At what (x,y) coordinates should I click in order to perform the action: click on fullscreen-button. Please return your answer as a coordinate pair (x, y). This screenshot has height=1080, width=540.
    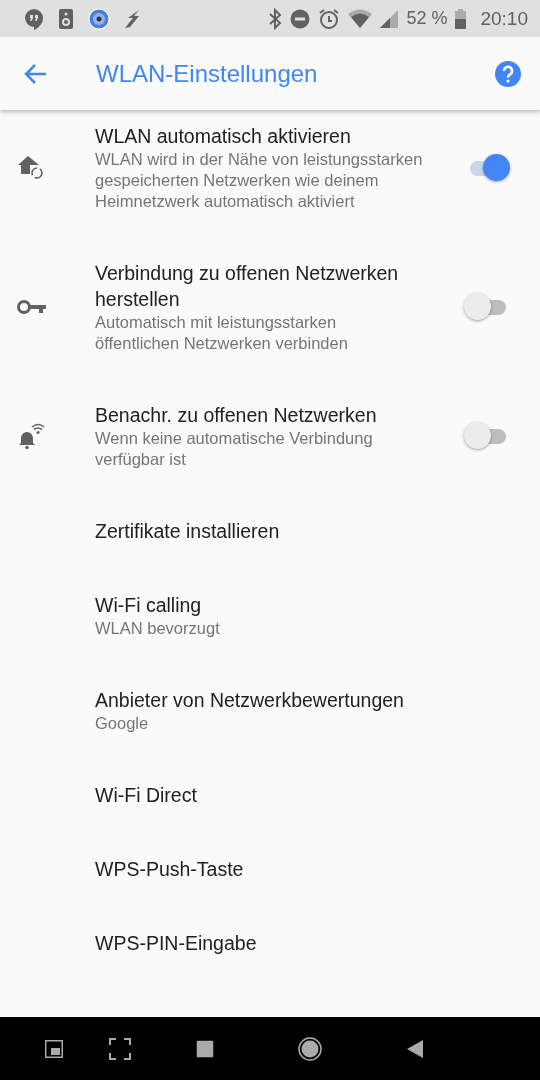
    Looking at the image, I should click on (120, 1048).